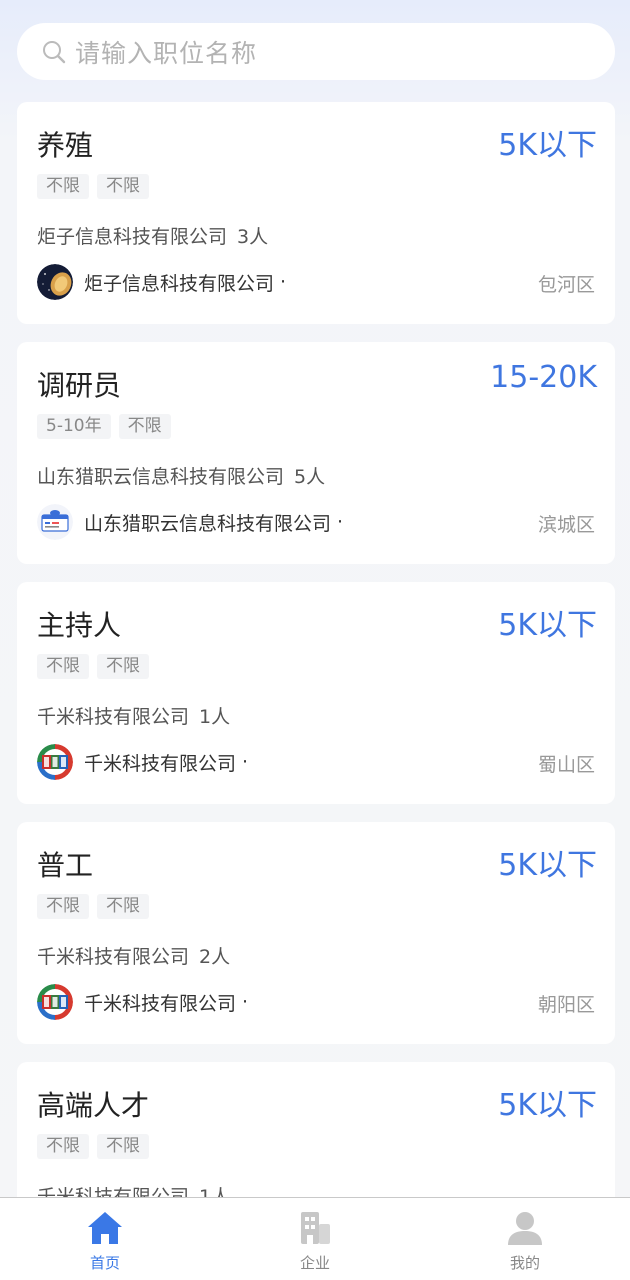  Describe the element at coordinates (208, 523) in the screenshot. I see `company-name: 山东猎职云信息科技有限公司` at that location.